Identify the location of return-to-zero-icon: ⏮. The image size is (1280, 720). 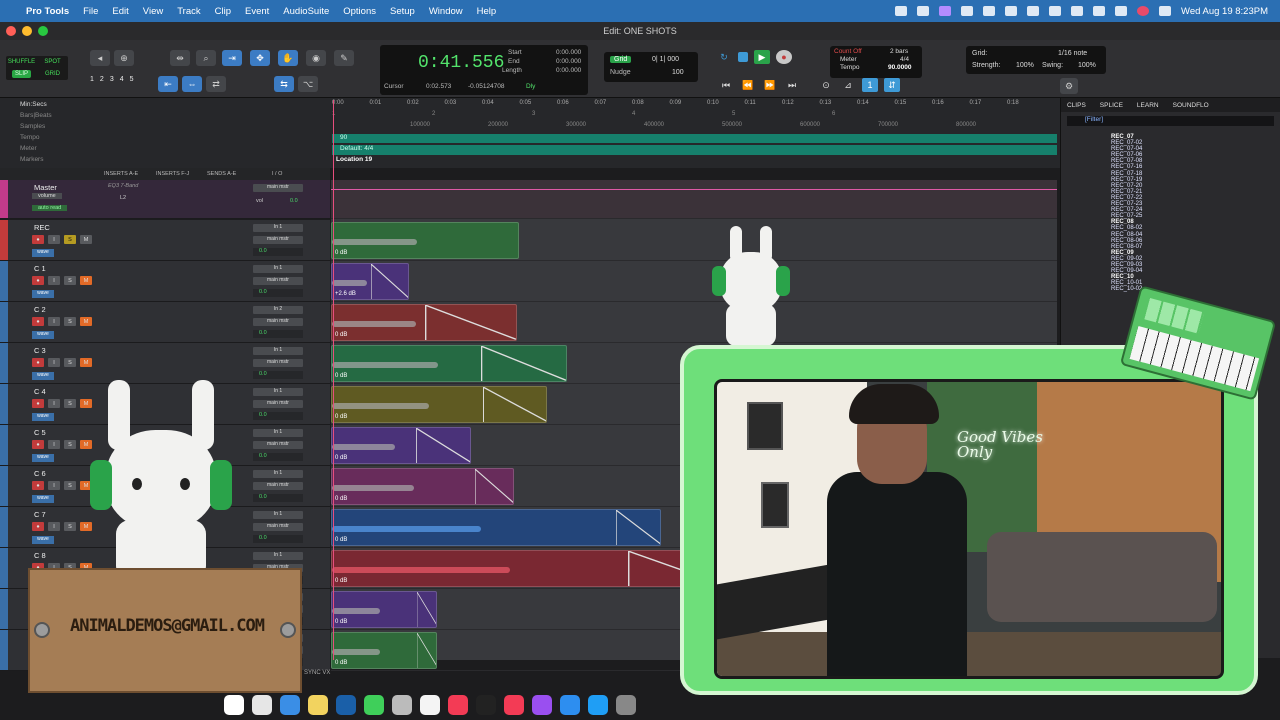
(726, 85).